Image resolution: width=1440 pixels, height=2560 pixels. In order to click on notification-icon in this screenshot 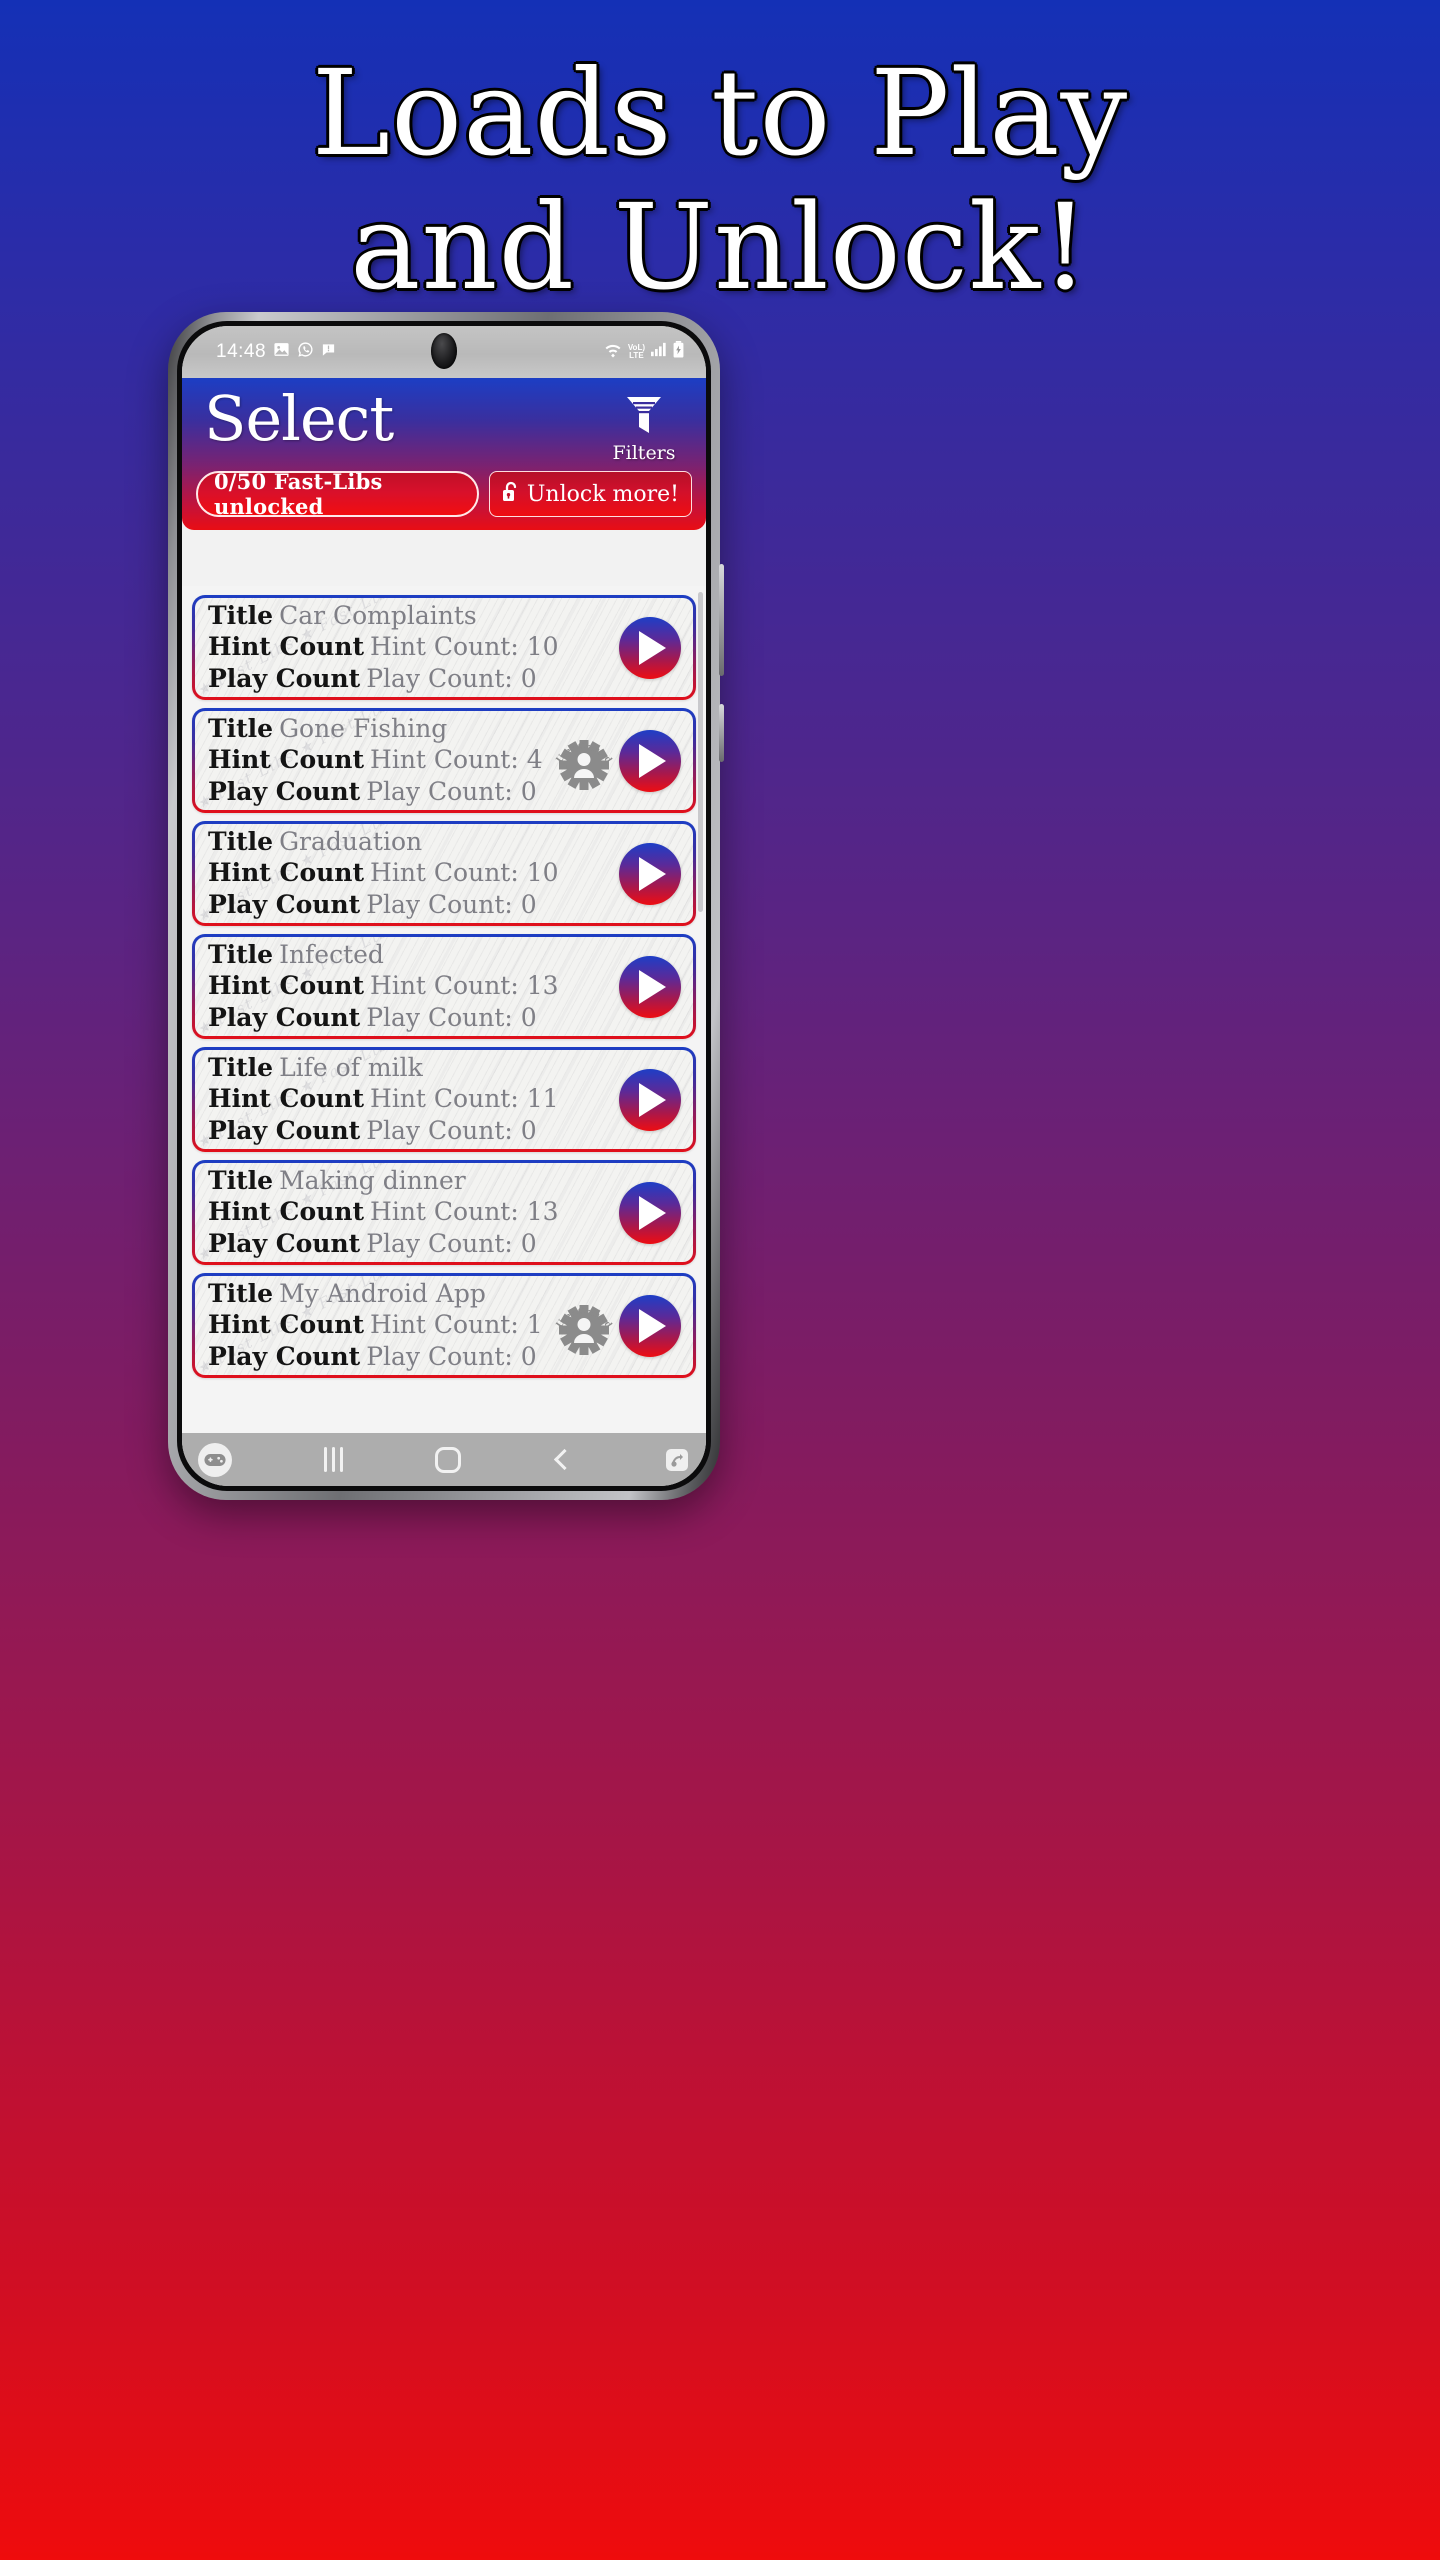, I will do `click(328, 352)`.